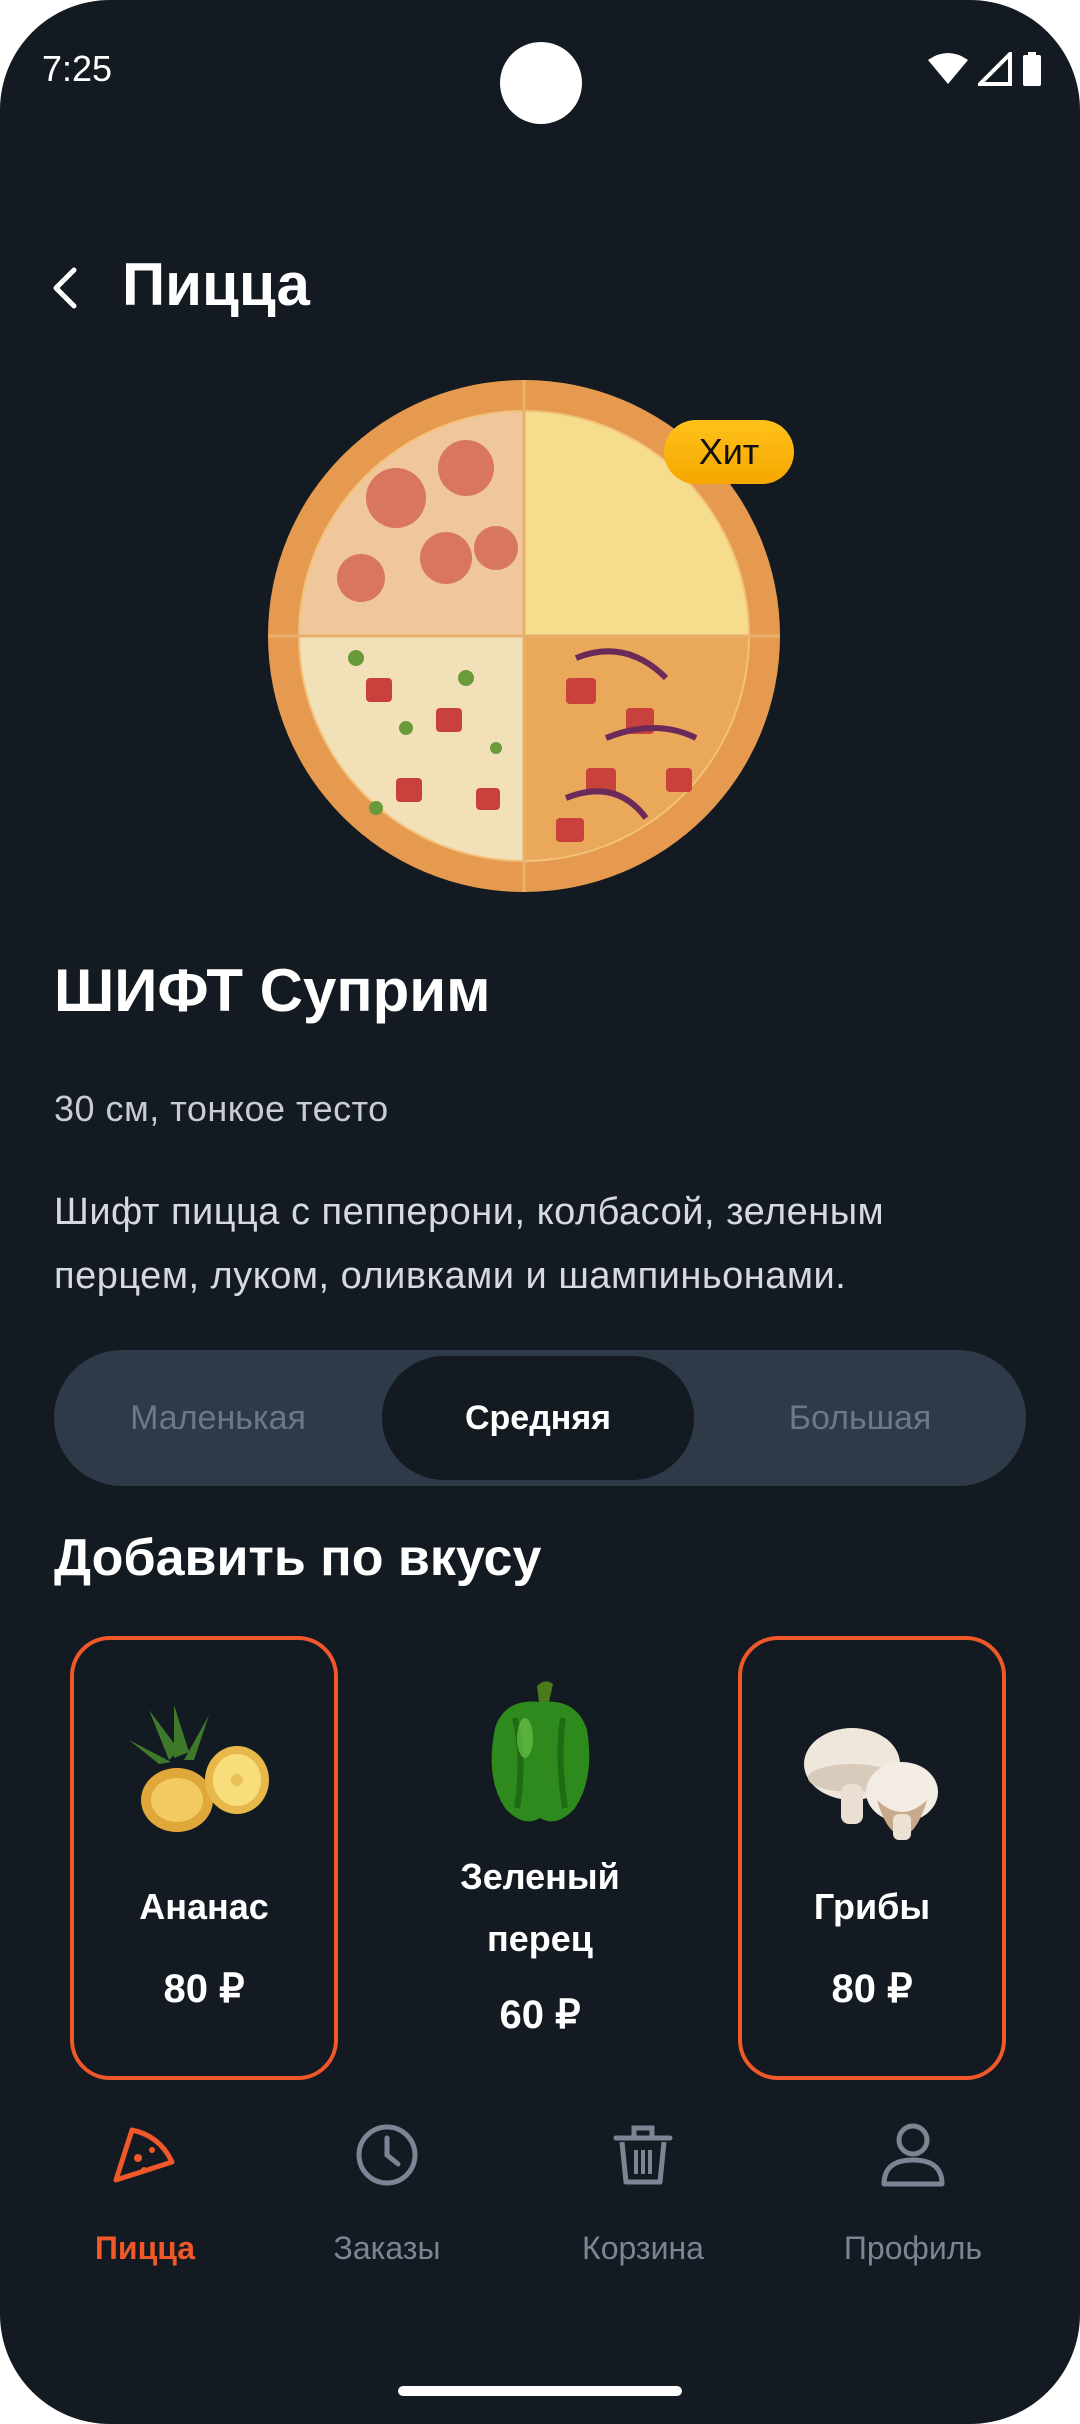 The height and width of the screenshot is (2424, 1080). What do you see at coordinates (216, 284) in the screenshot?
I see `page-title: Пицца` at bounding box center [216, 284].